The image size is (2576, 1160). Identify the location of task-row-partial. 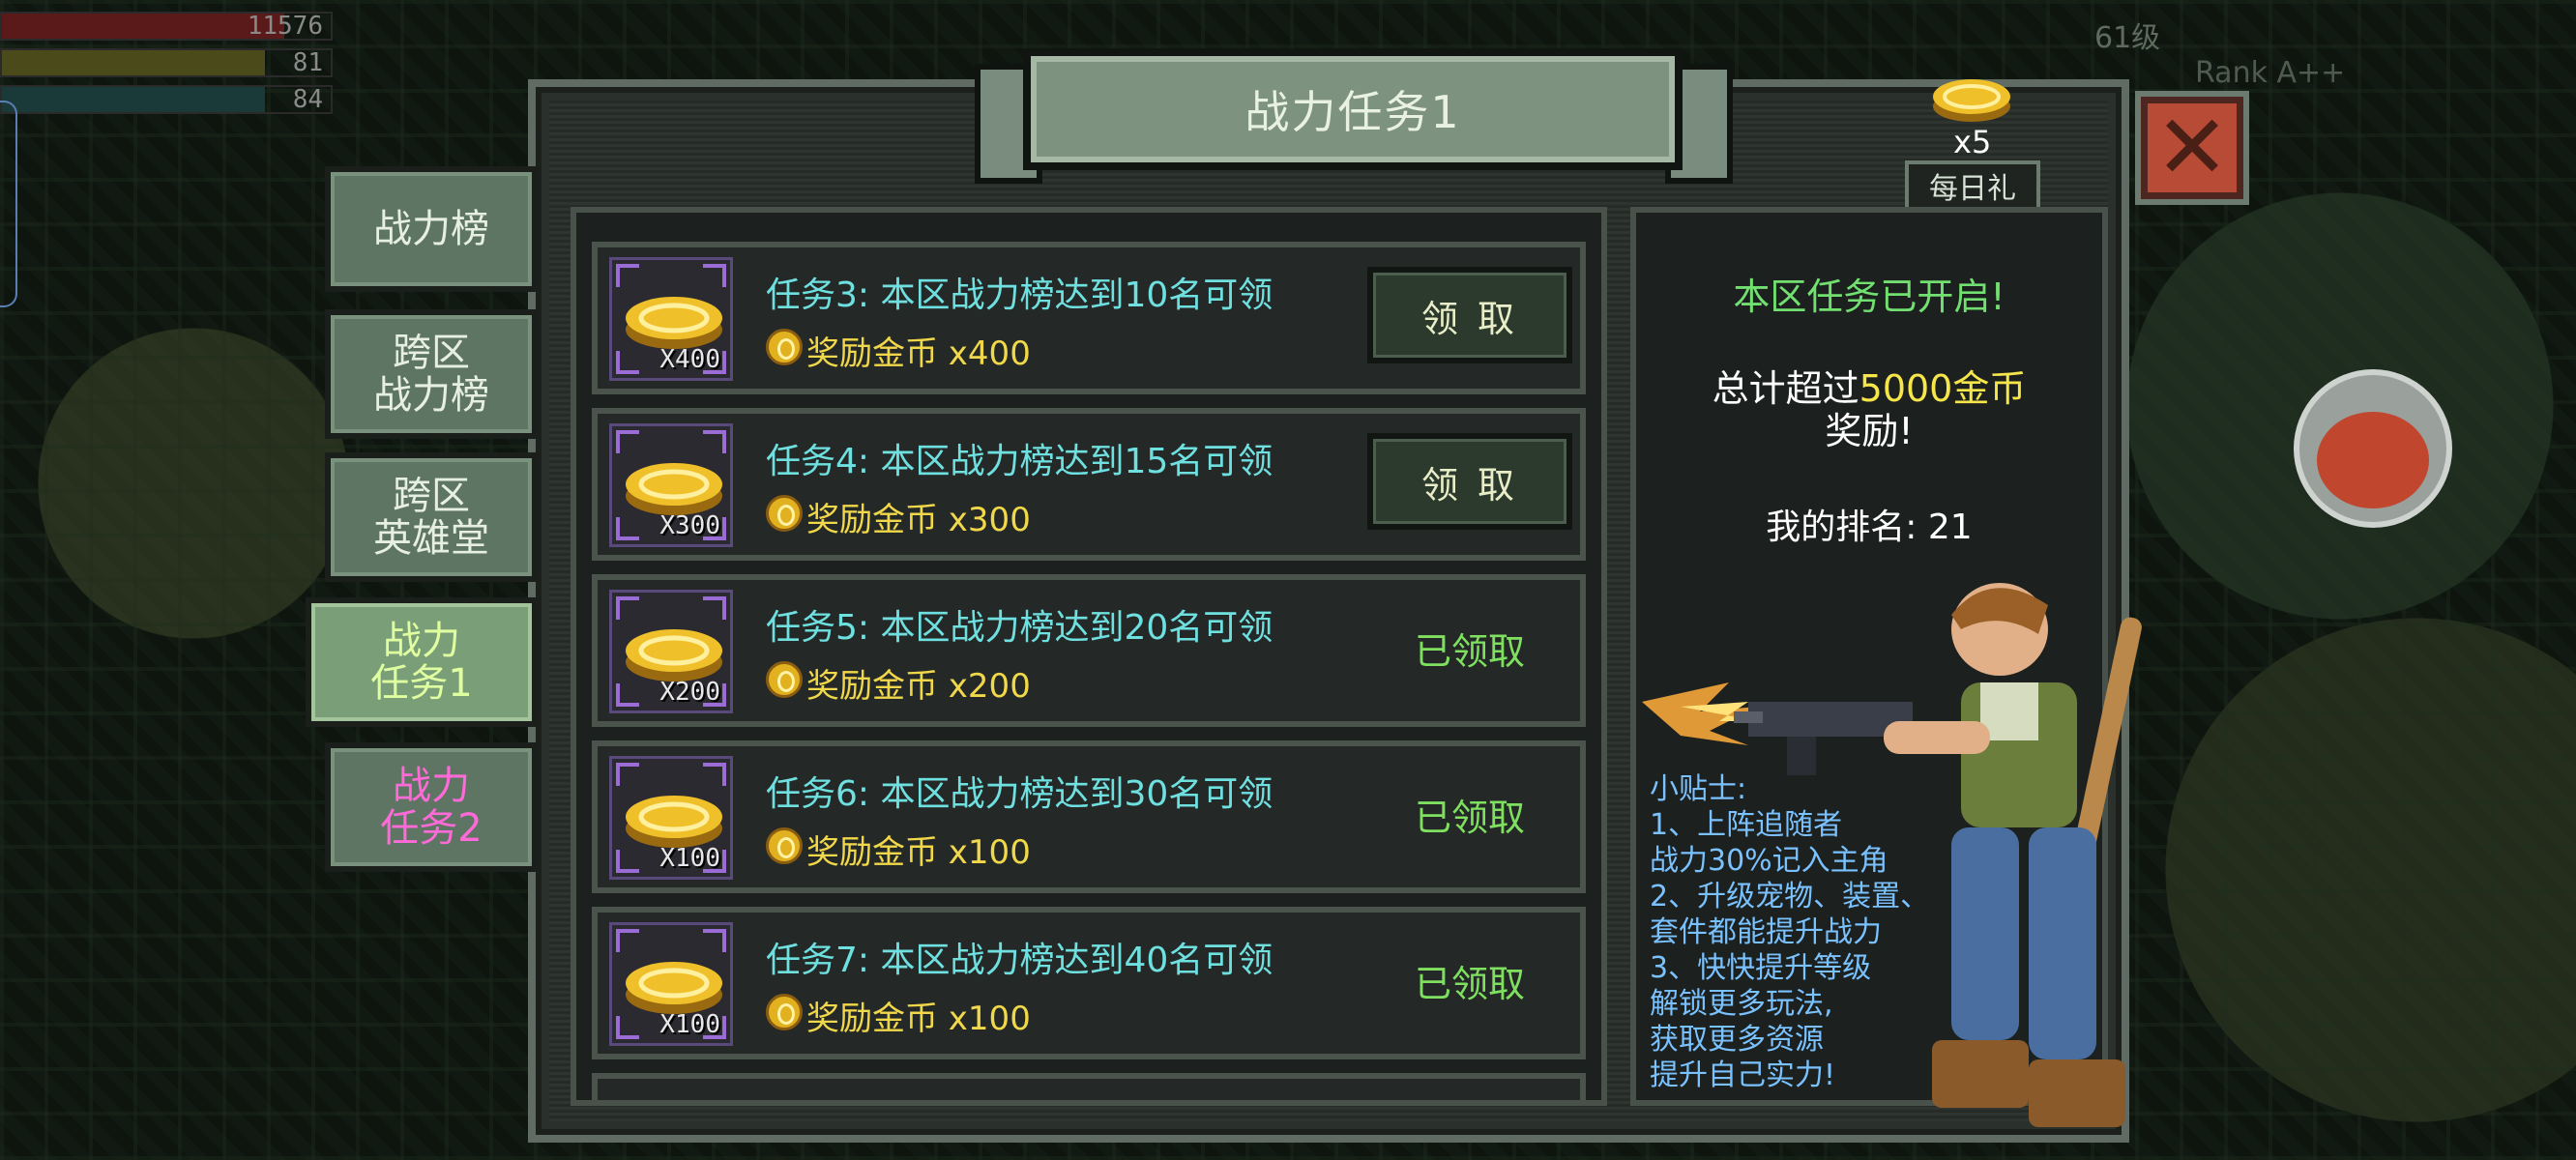
(1089, 1086).